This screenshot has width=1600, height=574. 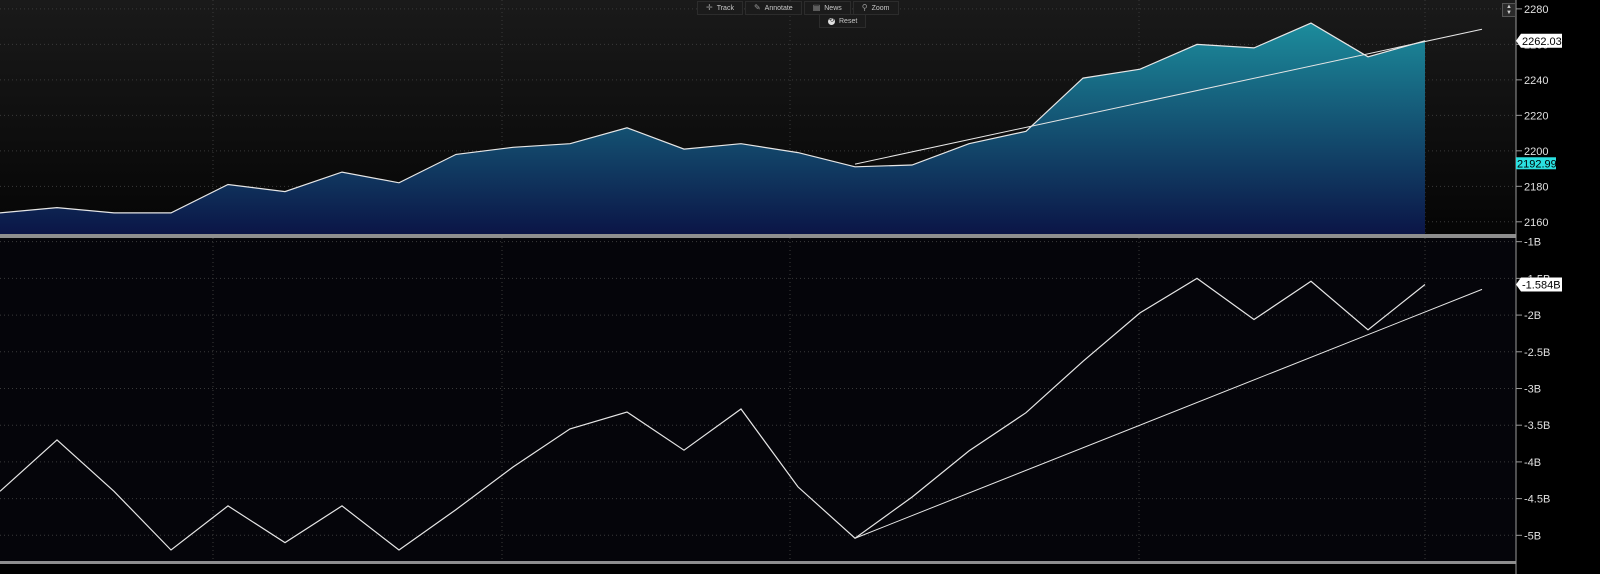 I want to click on zoom-label: Zoom, so click(x=880, y=8).